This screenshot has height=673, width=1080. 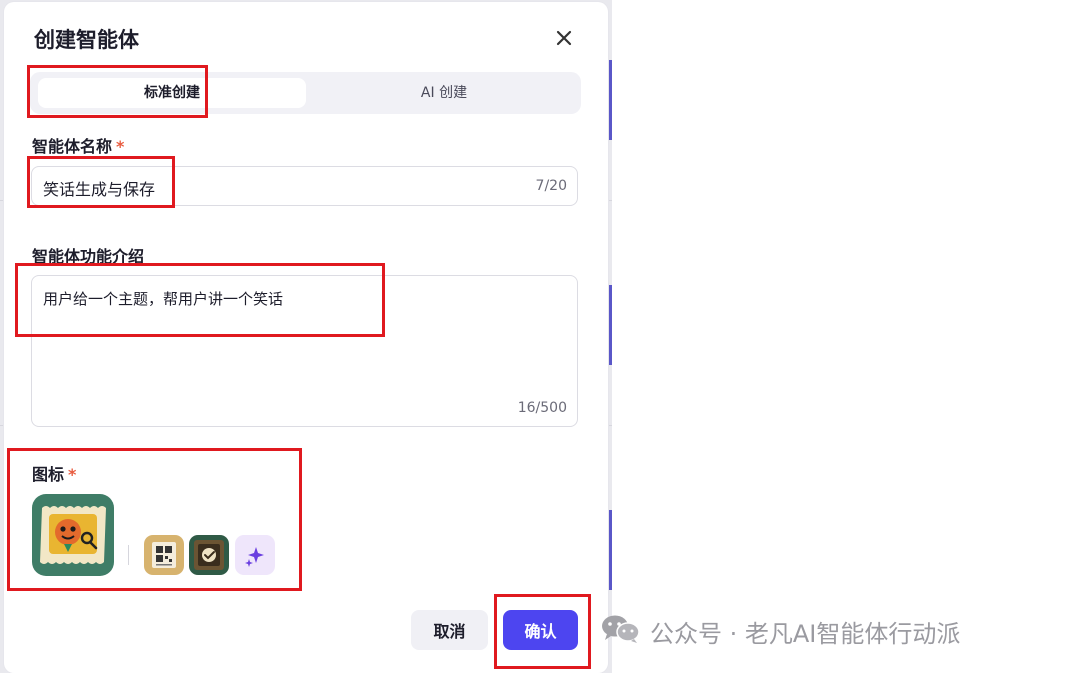 What do you see at coordinates (449, 630) in the screenshot?
I see `cancel-button: 取消` at bounding box center [449, 630].